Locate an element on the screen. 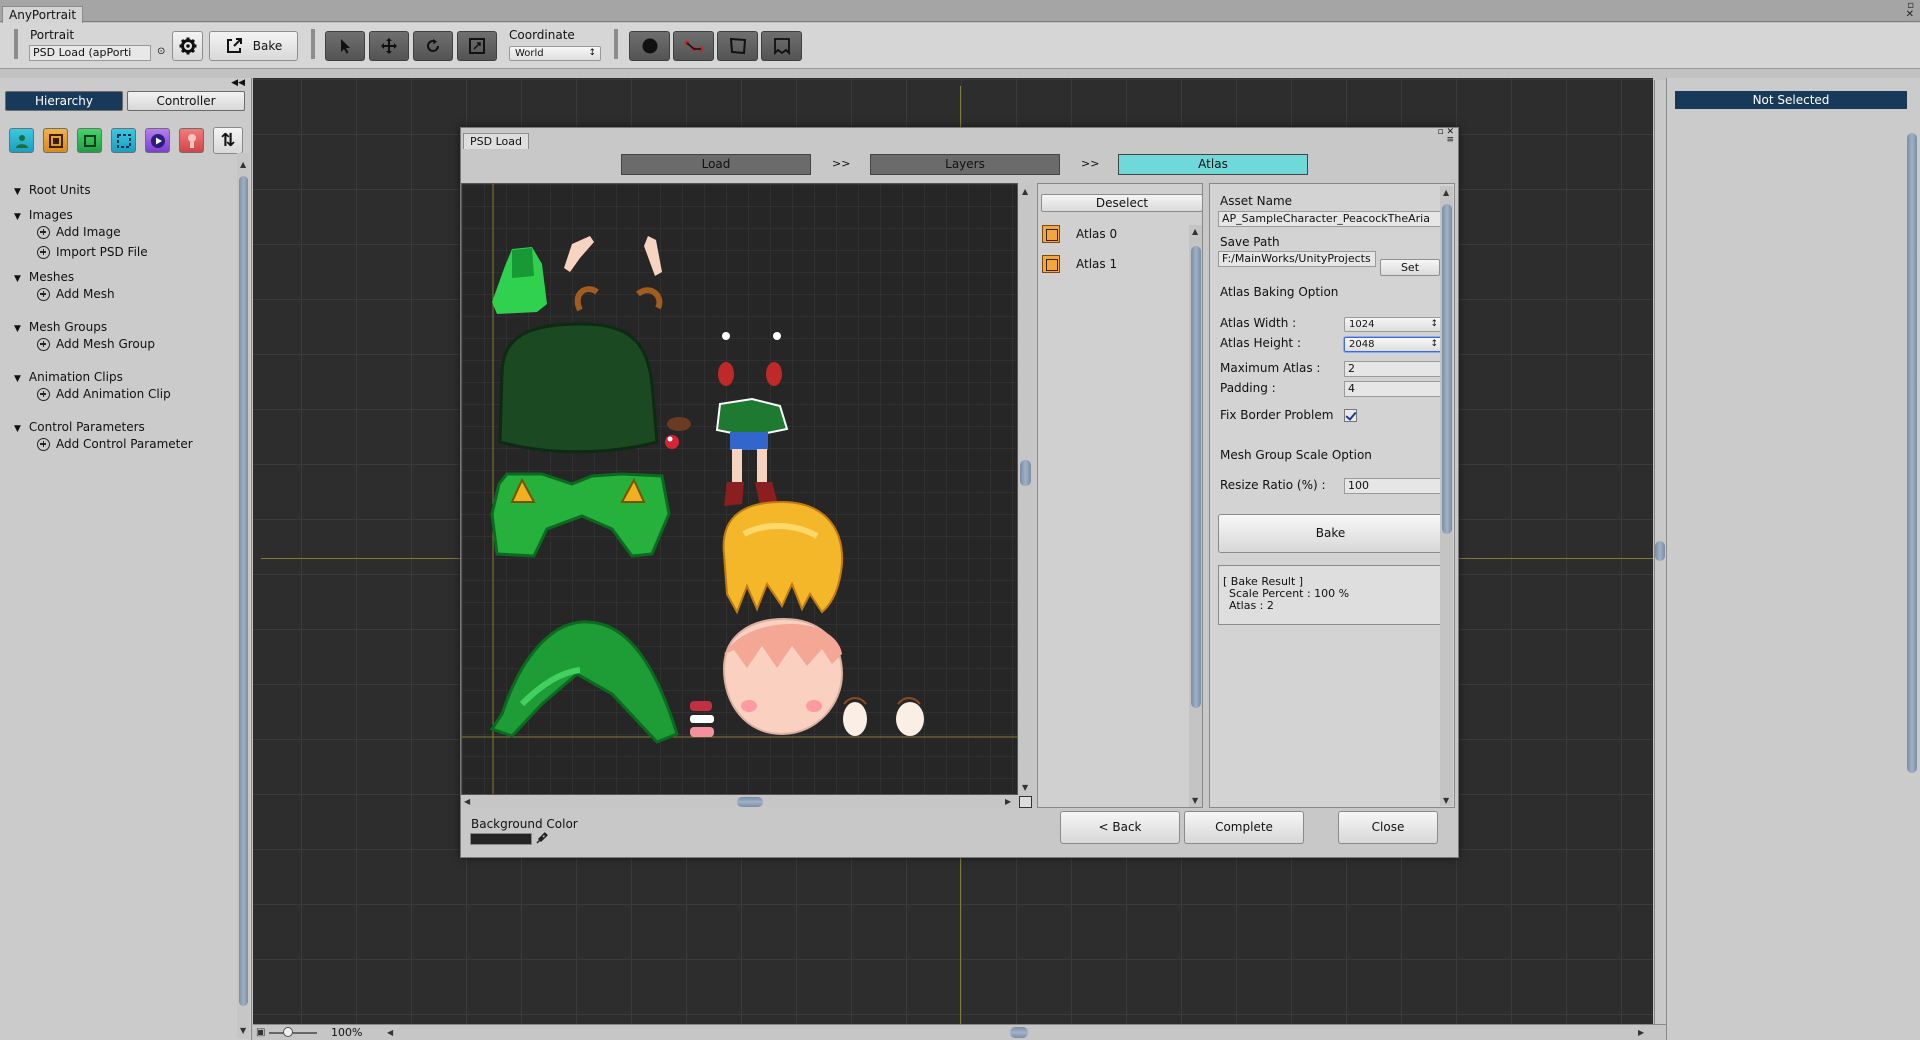 The width and height of the screenshot is (1920, 1040). object-picker-icon: ⊙ is located at coordinates (161, 51).